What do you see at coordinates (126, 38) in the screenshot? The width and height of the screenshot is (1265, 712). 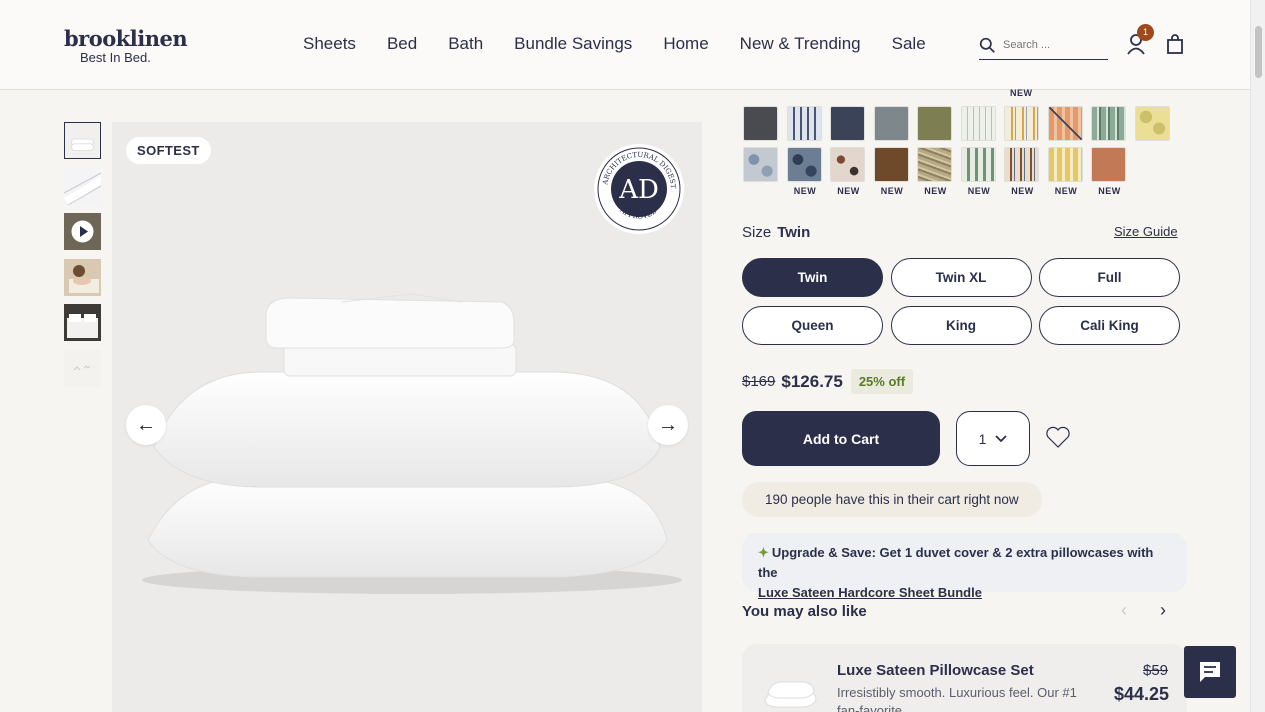 I see `brand-name: brooklinen` at bounding box center [126, 38].